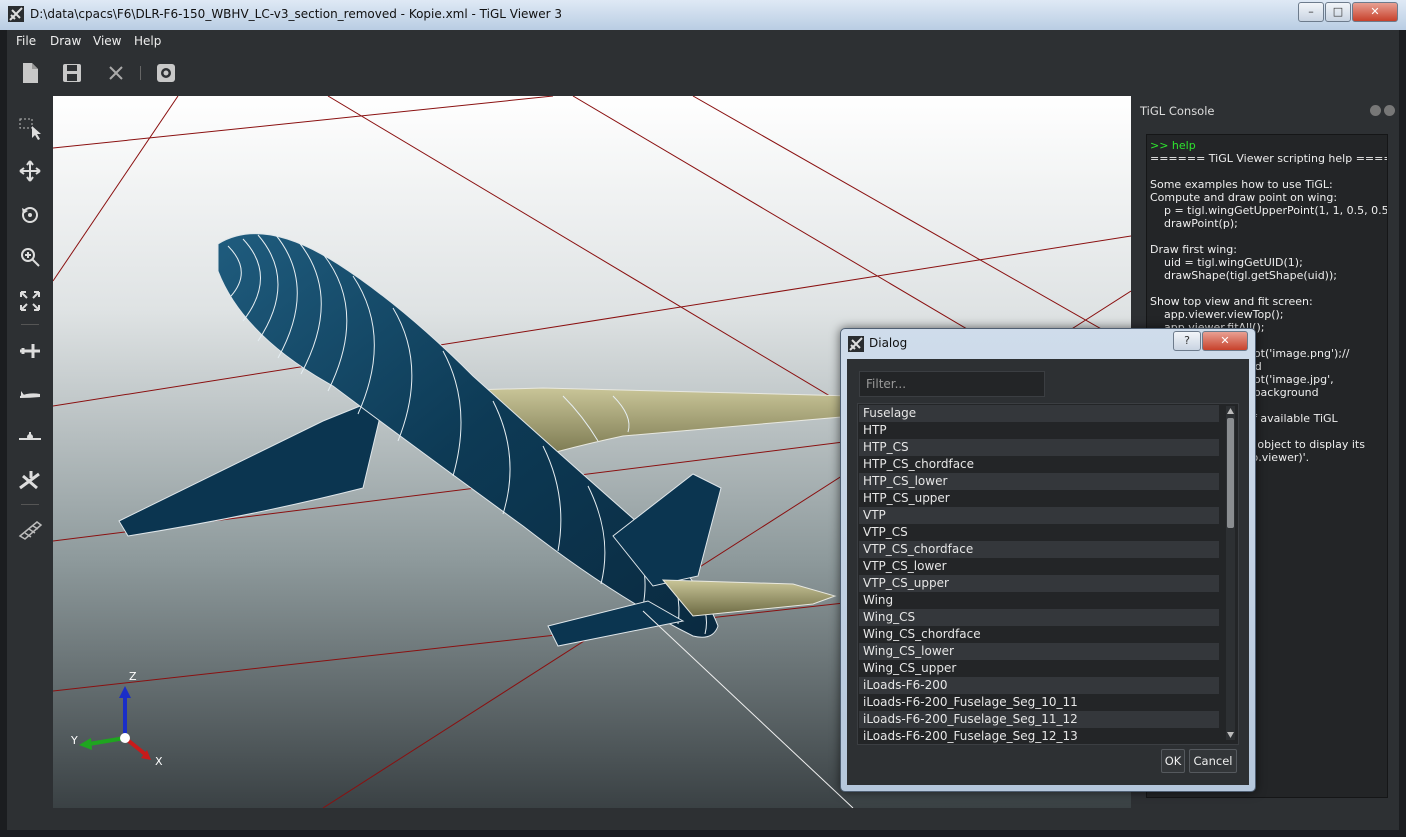  What do you see at coordinates (1039, 430) in the screenshot?
I see `list-item: HTP` at bounding box center [1039, 430].